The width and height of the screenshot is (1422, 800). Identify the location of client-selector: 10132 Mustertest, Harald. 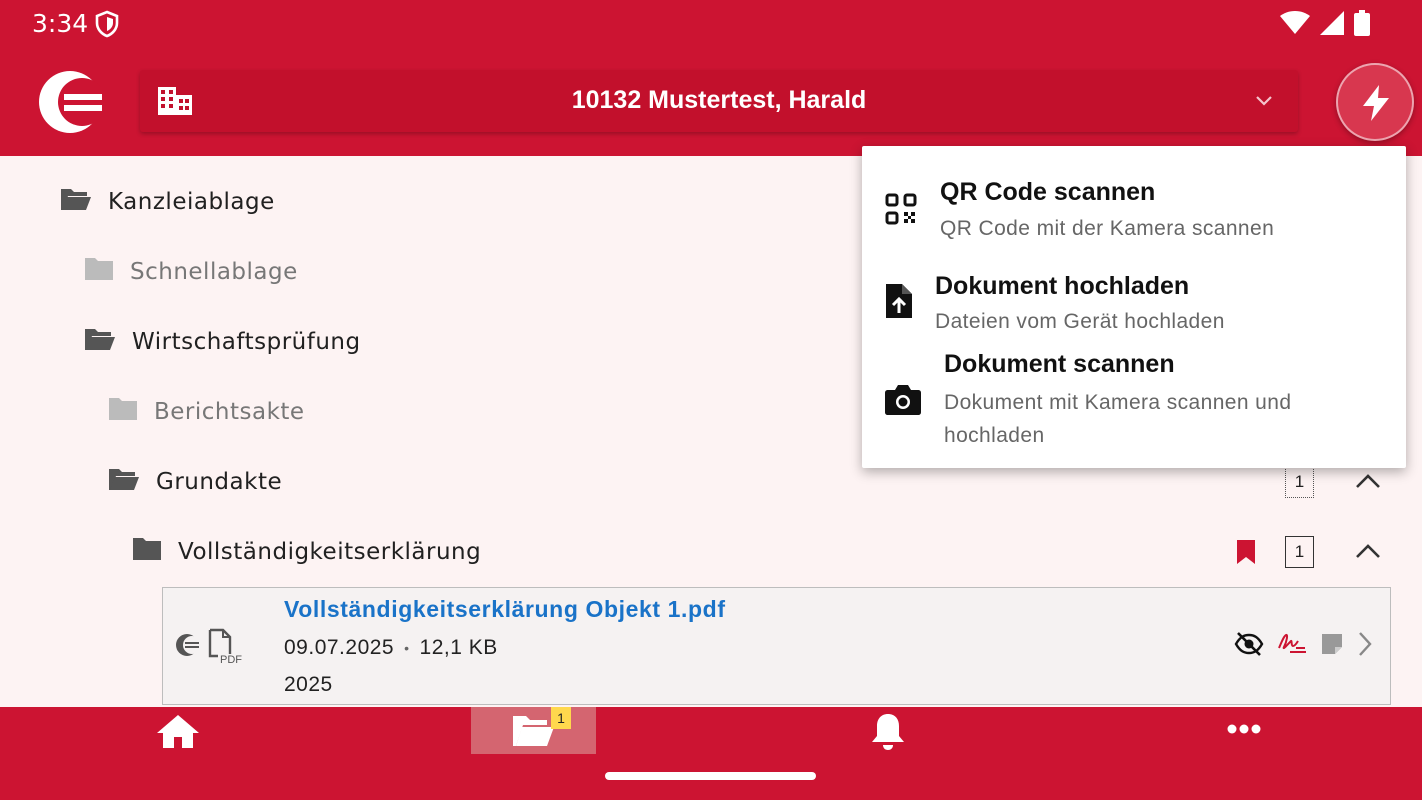
(719, 101).